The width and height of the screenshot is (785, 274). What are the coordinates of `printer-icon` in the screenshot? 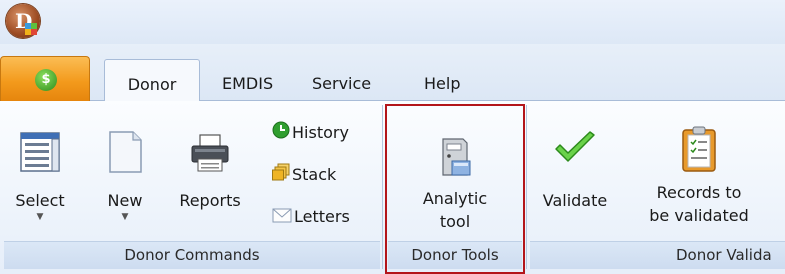 It's located at (210, 153).